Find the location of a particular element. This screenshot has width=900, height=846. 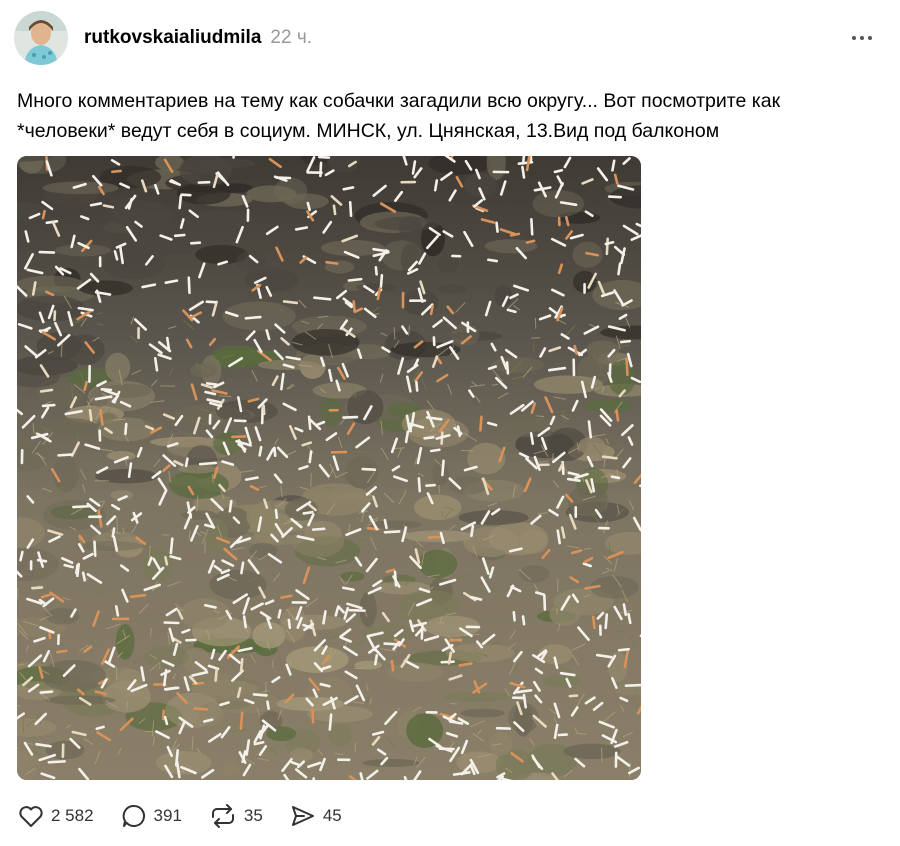

share-count: 45 is located at coordinates (332, 815).